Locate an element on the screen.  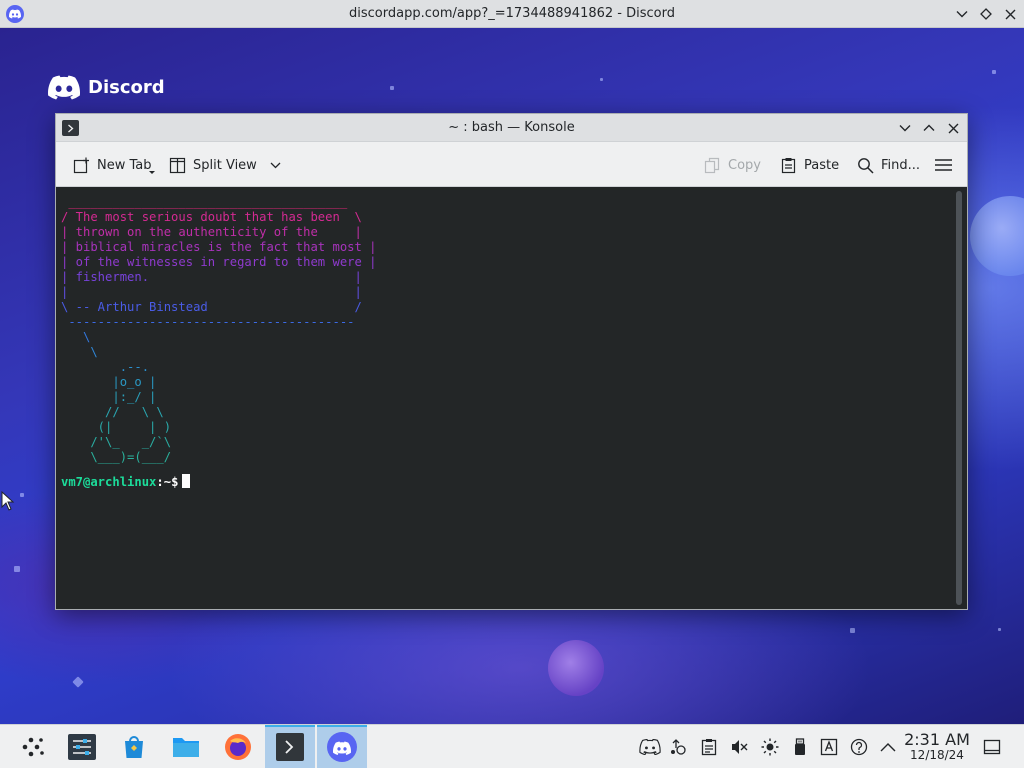
konsole-title: ~ : bash — Konsole is located at coordinates (511, 127).